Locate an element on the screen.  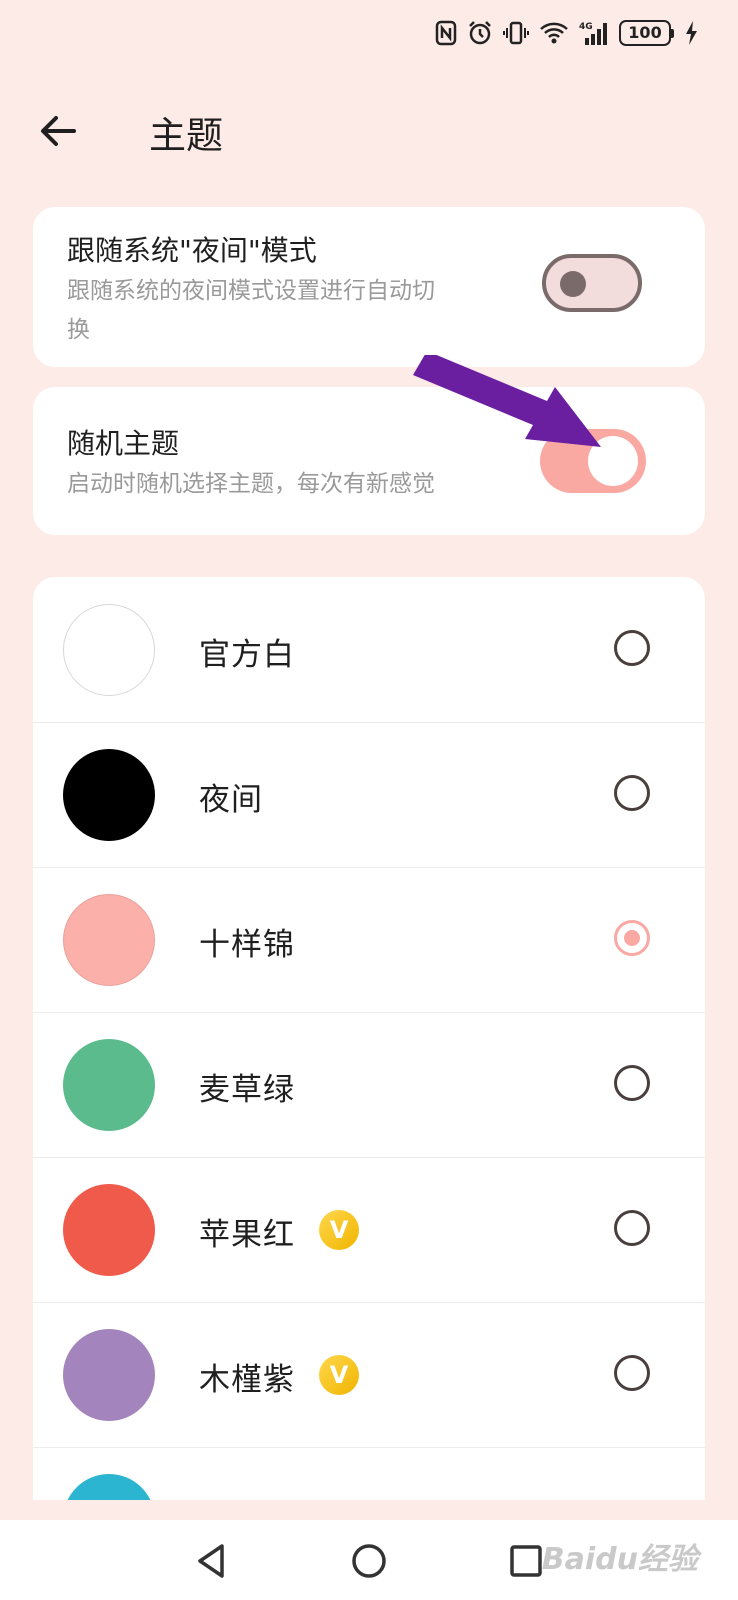
alarm-icon is located at coordinates (480, 33).